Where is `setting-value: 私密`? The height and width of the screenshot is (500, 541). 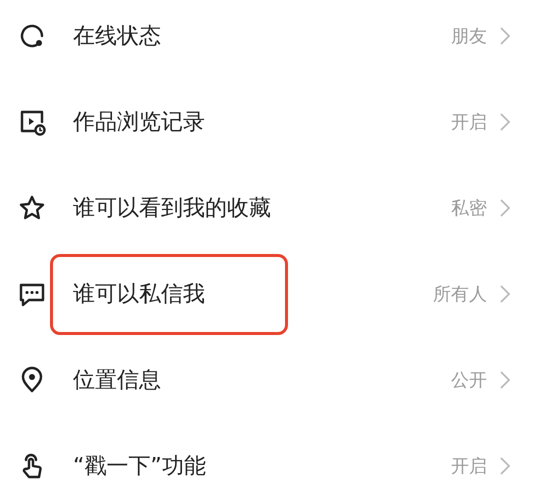
setting-value: 私密 is located at coordinates (469, 208).